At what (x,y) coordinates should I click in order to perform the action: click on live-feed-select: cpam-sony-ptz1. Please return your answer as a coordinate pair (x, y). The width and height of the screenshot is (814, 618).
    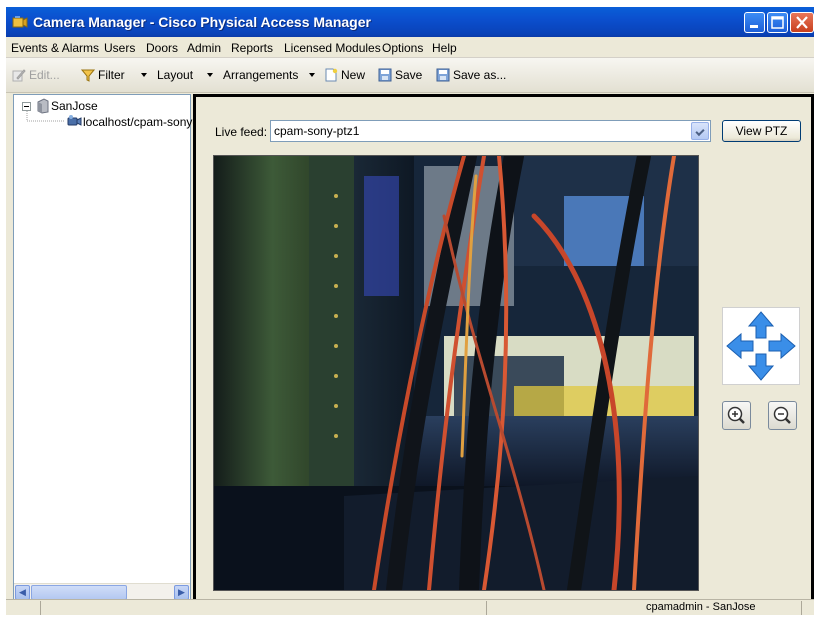
    Looking at the image, I should click on (490, 131).